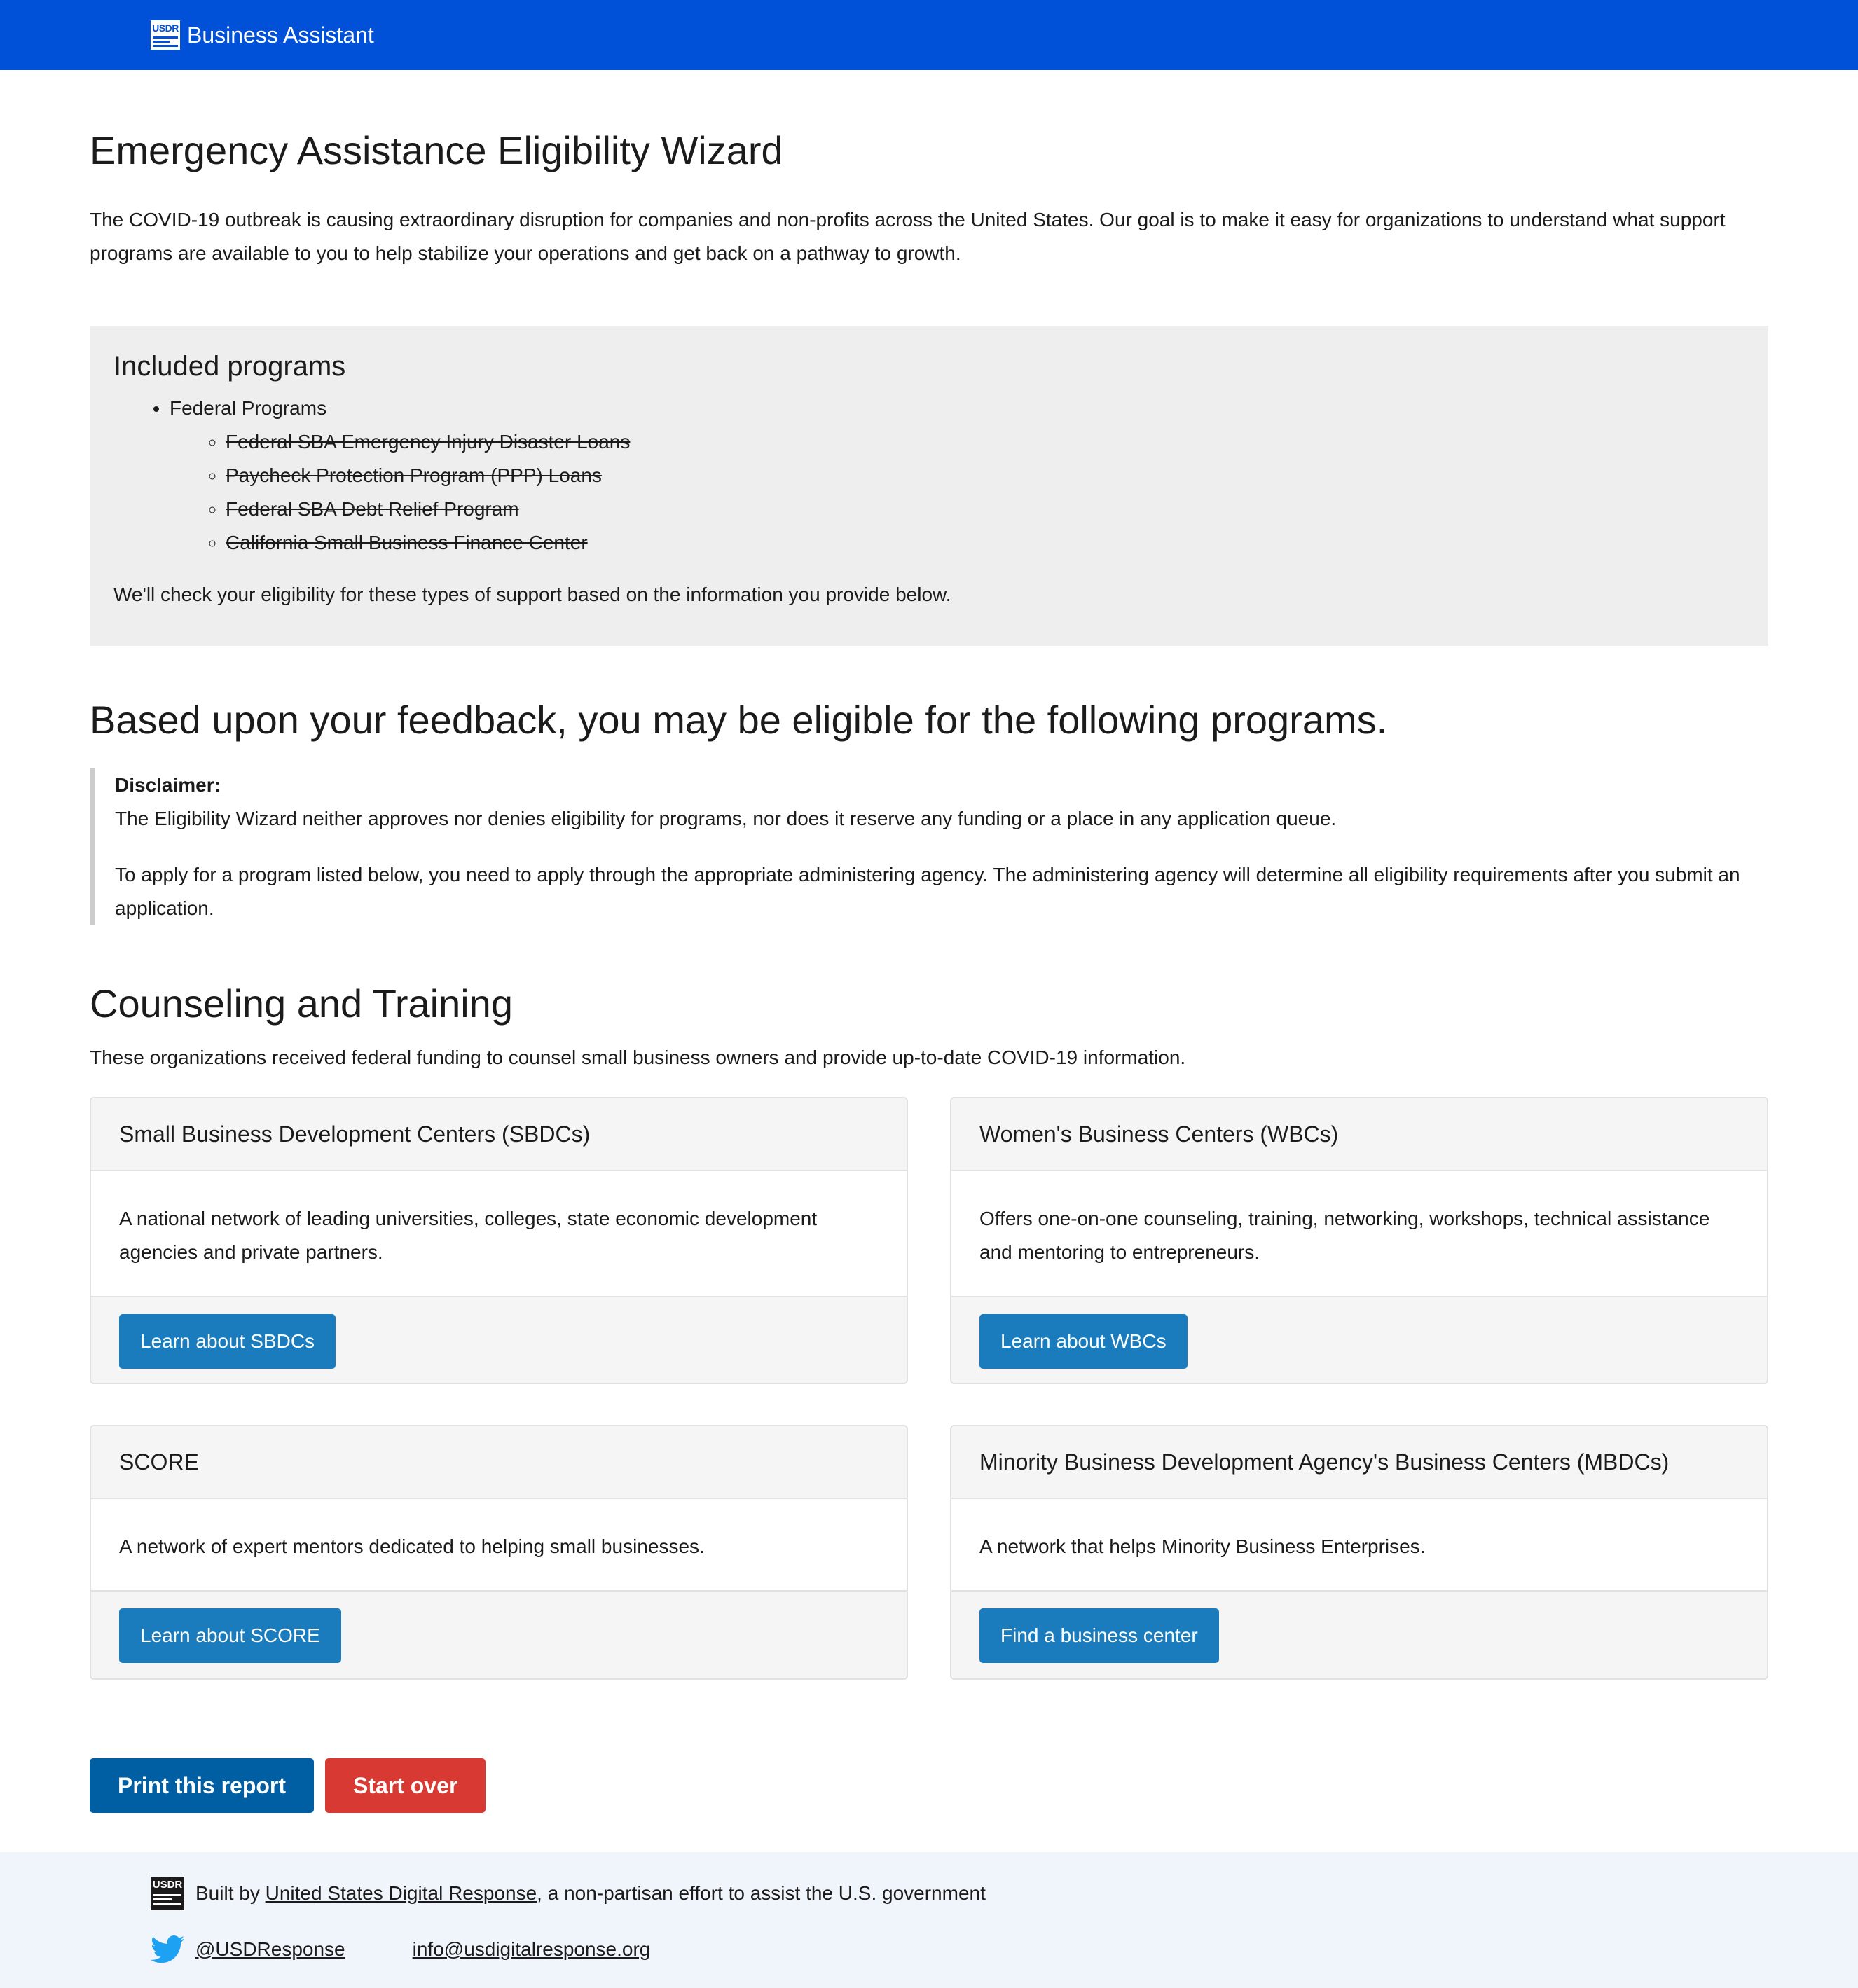 Image resolution: width=1858 pixels, height=1988 pixels. Describe the element at coordinates (230, 1636) in the screenshot. I see `learn-about-score-button: Learn about SCORE` at that location.